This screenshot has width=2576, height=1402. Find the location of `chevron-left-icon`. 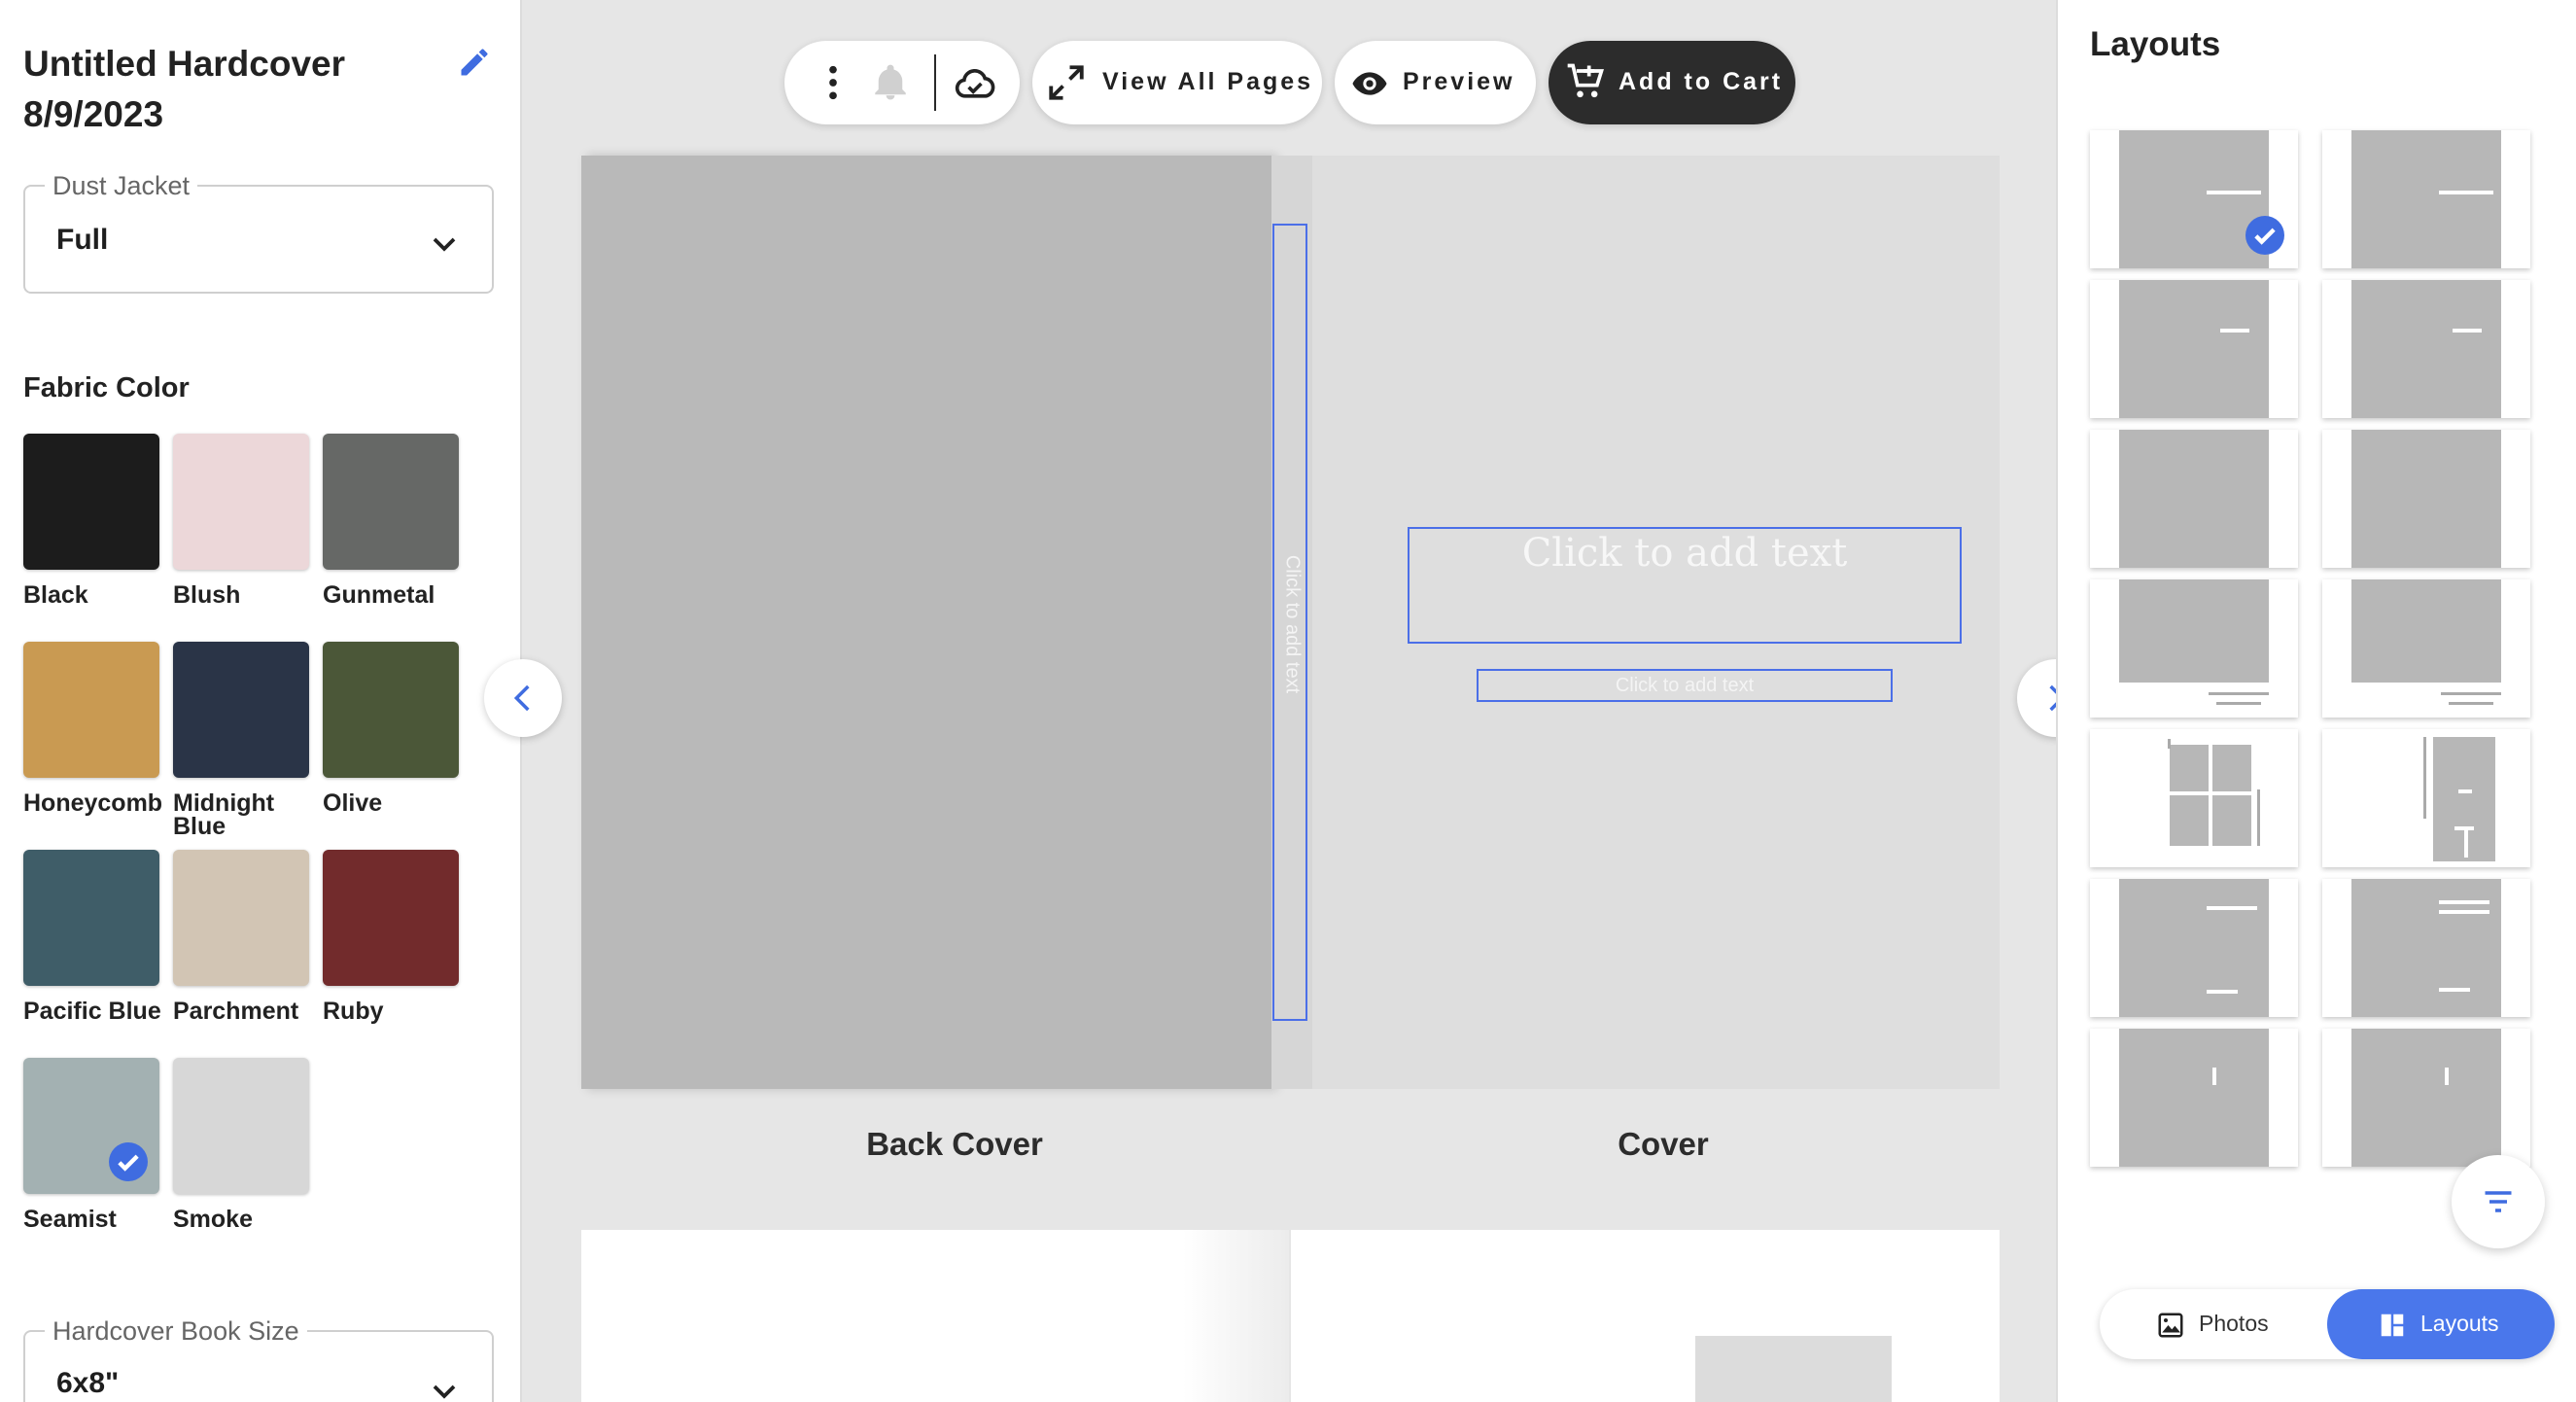

chevron-left-icon is located at coordinates (521, 698).